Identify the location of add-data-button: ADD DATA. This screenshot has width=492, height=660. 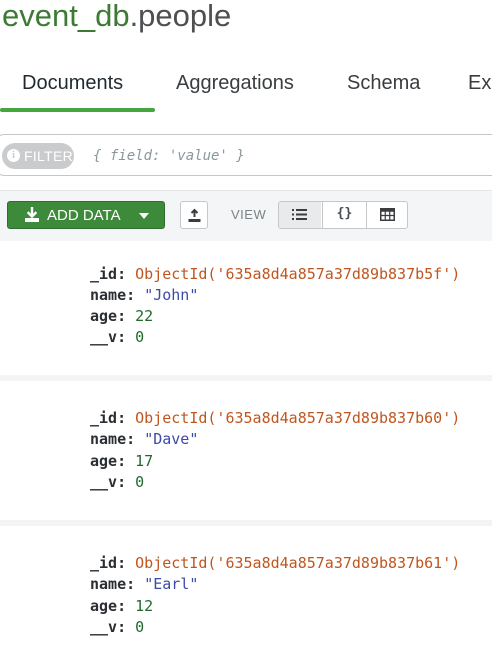
(86, 215).